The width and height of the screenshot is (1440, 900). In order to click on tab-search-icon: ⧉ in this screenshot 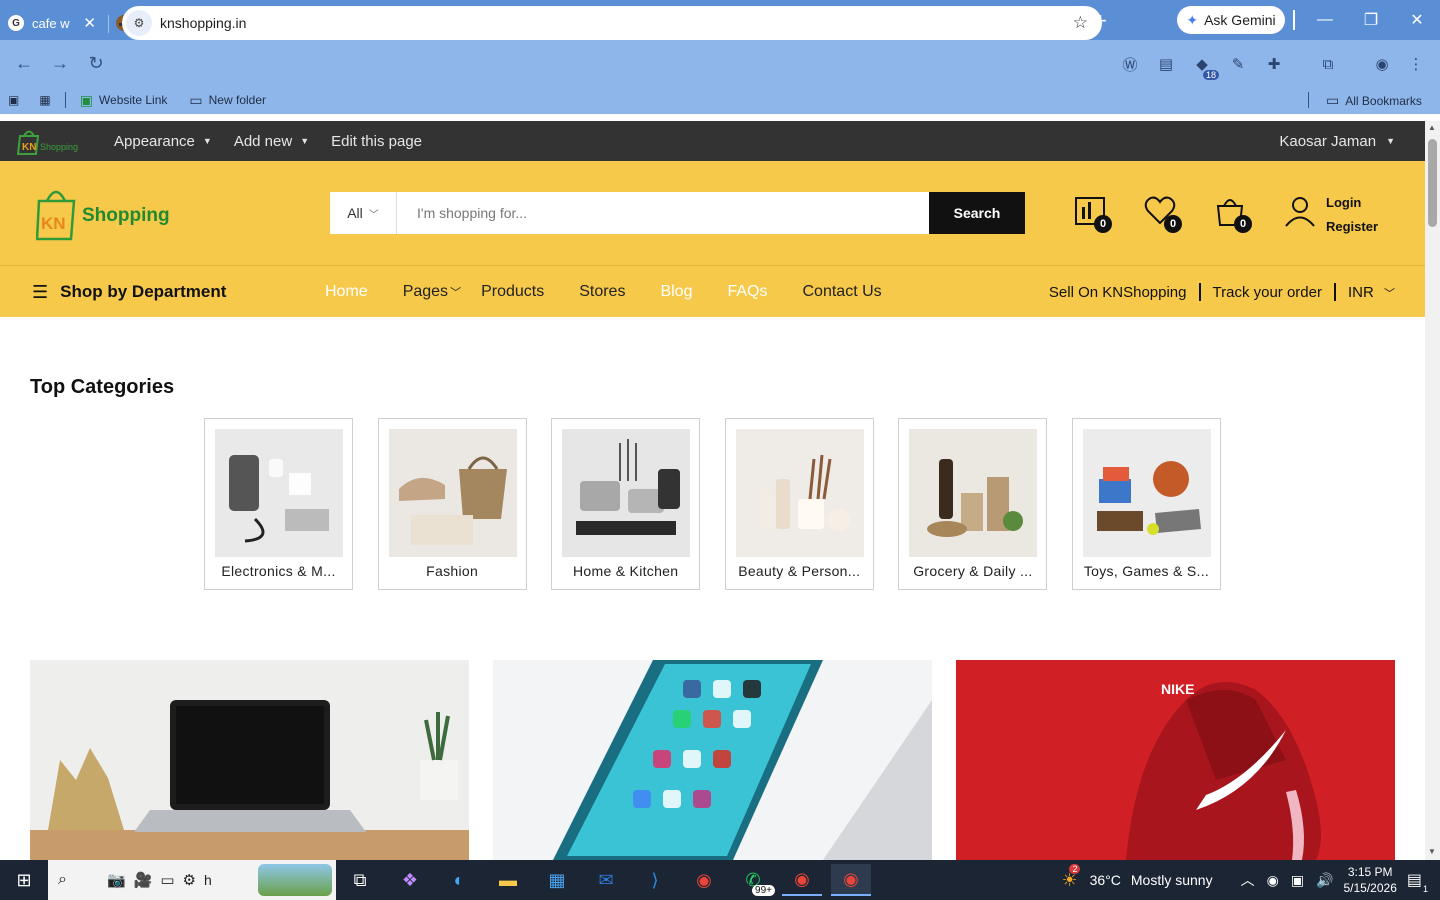, I will do `click(1328, 64)`.